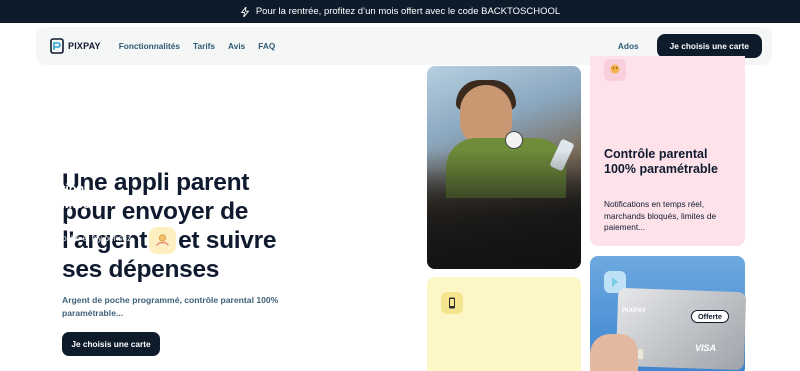 This screenshot has width=800, height=371. Describe the element at coordinates (710, 316) in the screenshot. I see `offerte-badge: Offerte` at that location.